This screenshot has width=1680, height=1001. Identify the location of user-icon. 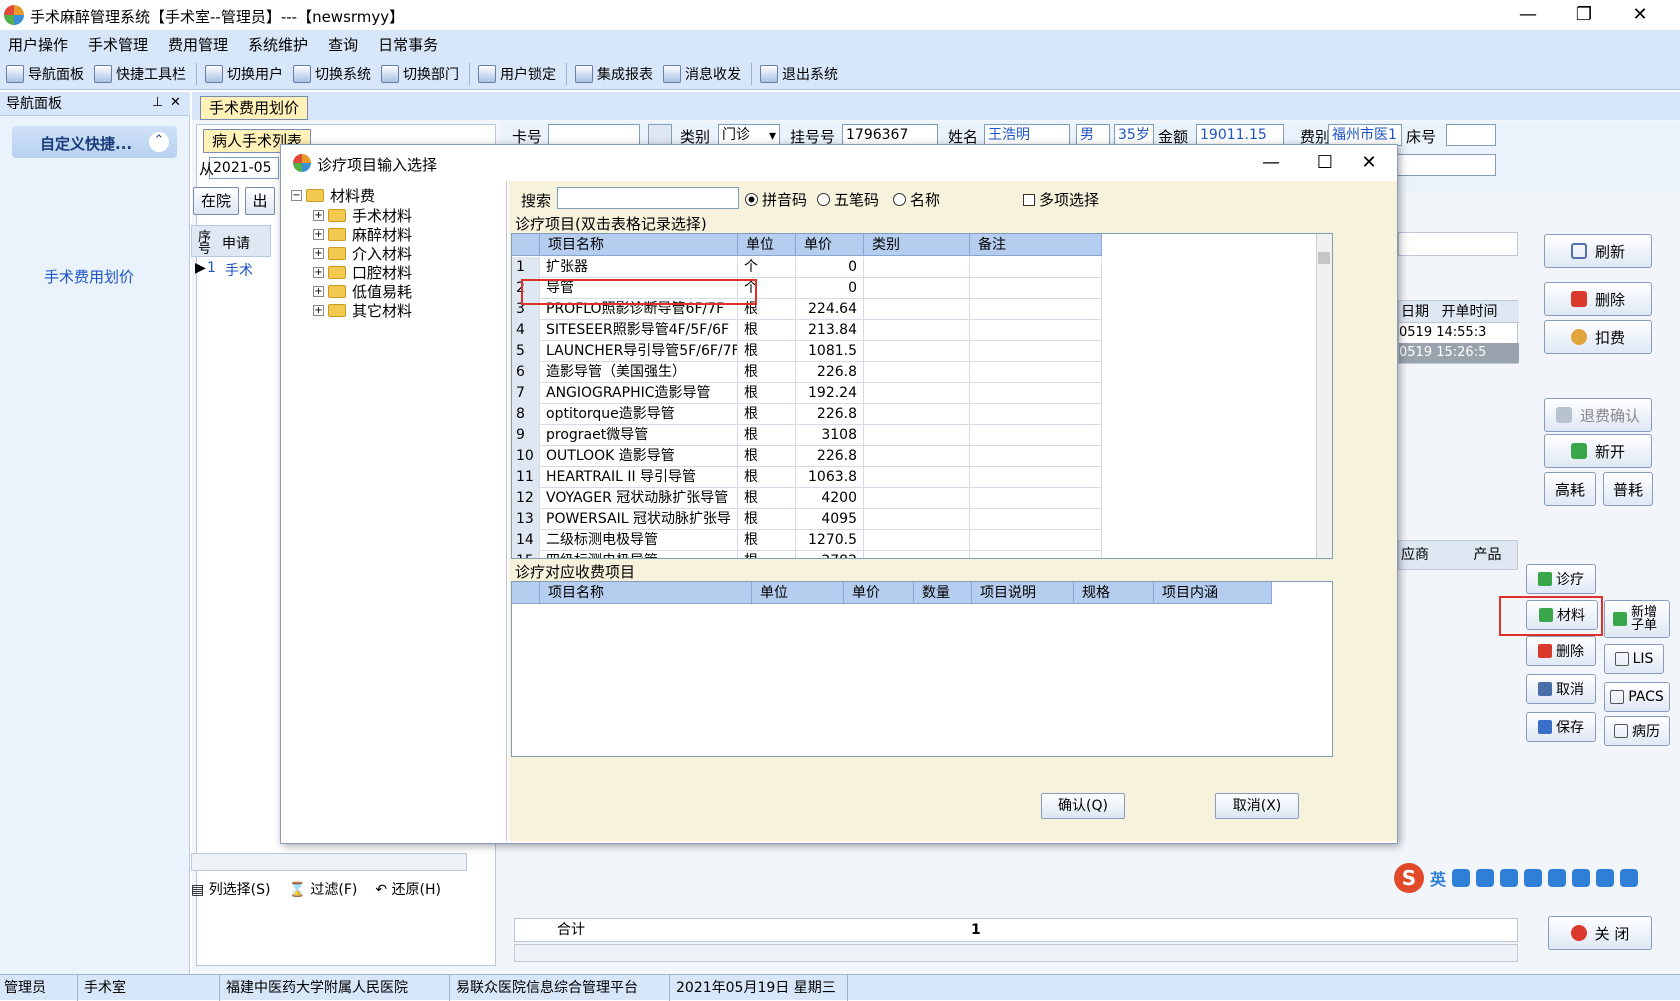
(1581, 878).